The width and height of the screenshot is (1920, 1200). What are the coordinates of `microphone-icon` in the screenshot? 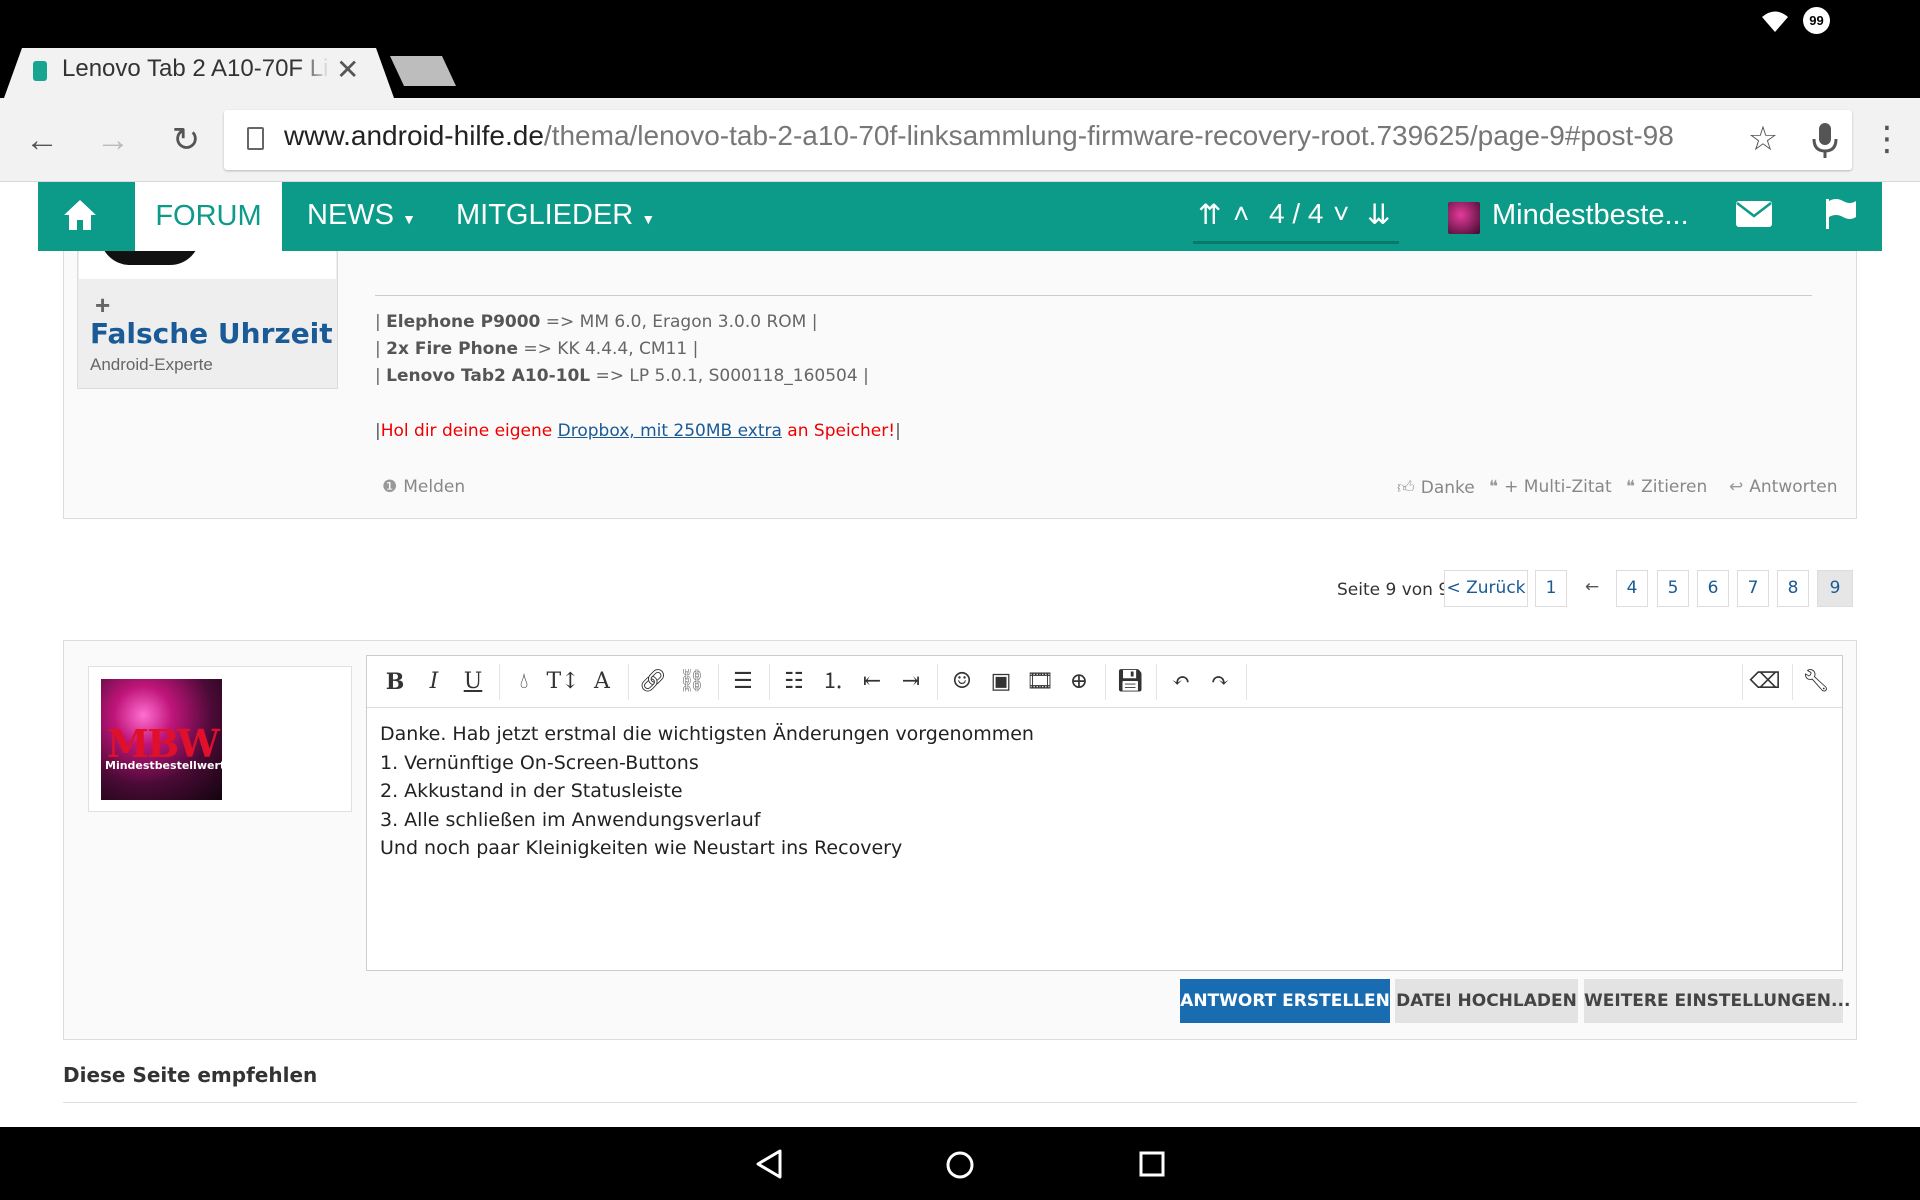 It's located at (1825, 139).